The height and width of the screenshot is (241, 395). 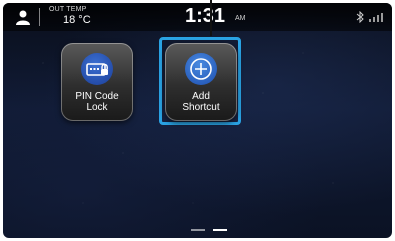 What do you see at coordinates (97, 107) in the screenshot?
I see `pin-code-lock-label-line2: Lock` at bounding box center [97, 107].